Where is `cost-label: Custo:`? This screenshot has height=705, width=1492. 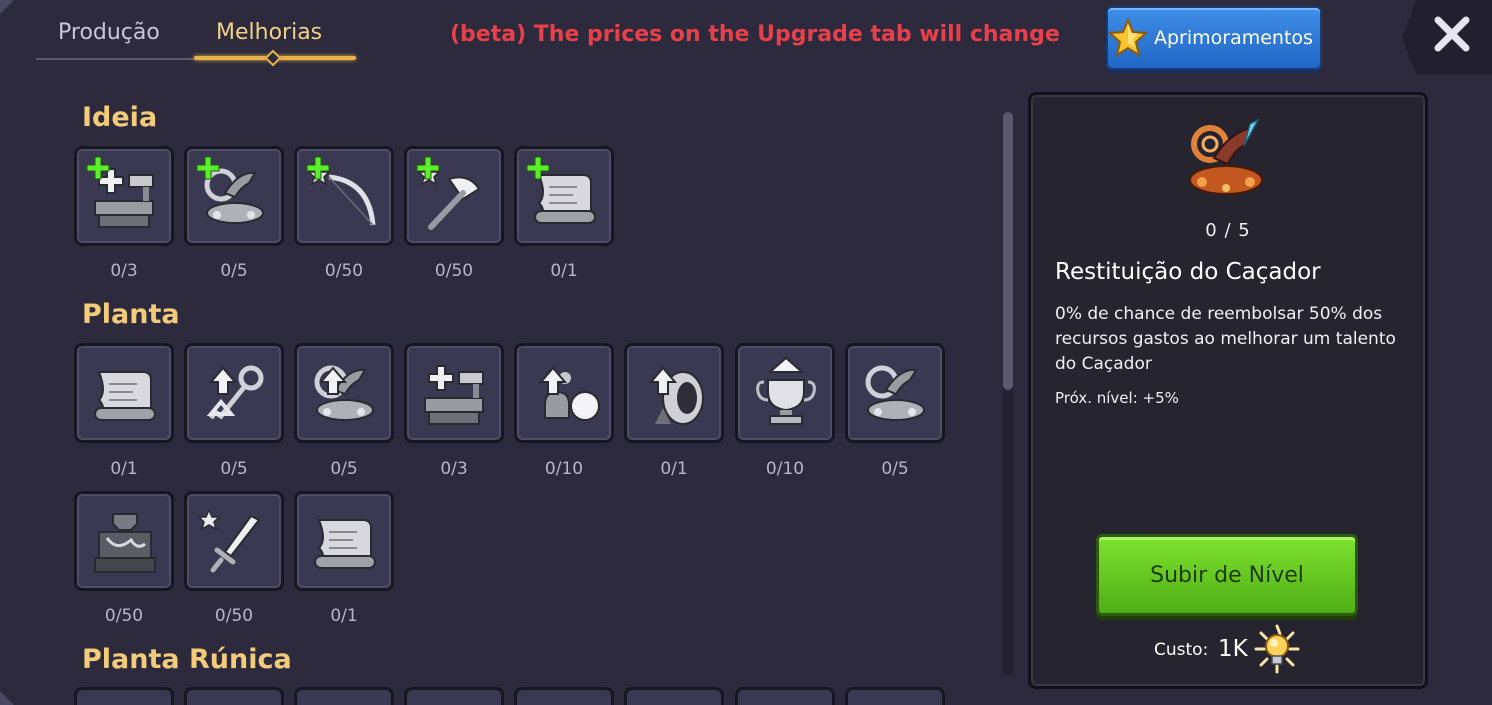
cost-label: Custo: is located at coordinates (1181, 650).